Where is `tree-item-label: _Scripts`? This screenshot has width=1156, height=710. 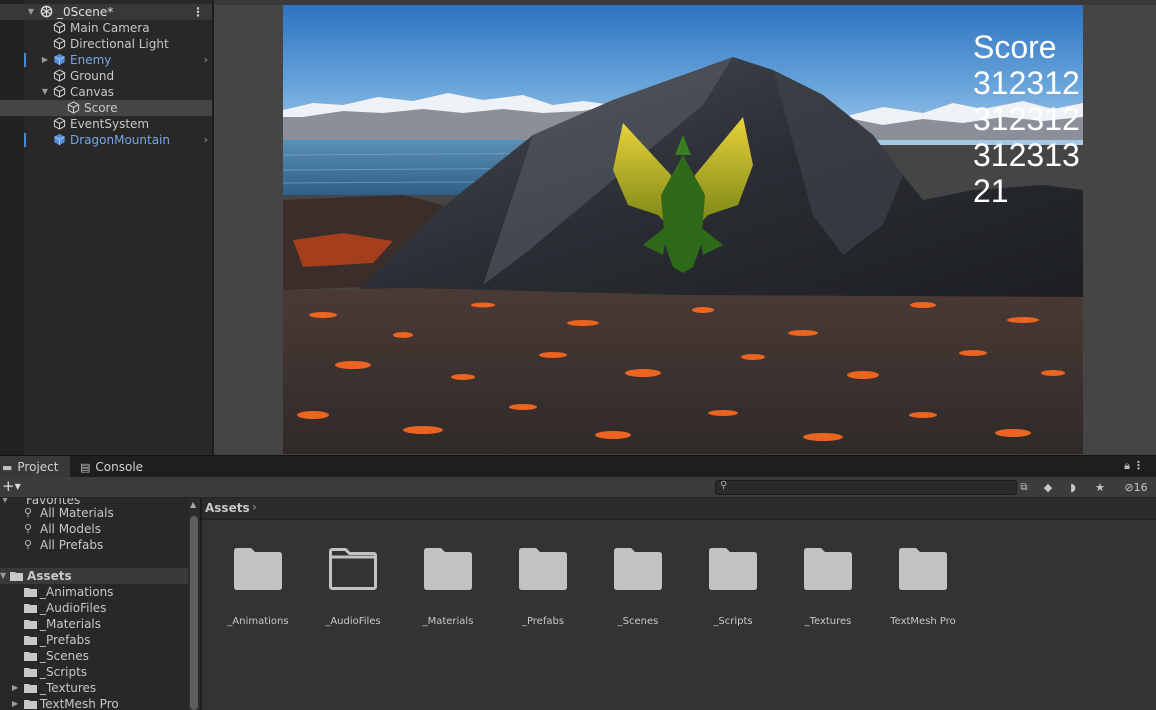
tree-item-label: _Scripts is located at coordinates (64, 672).